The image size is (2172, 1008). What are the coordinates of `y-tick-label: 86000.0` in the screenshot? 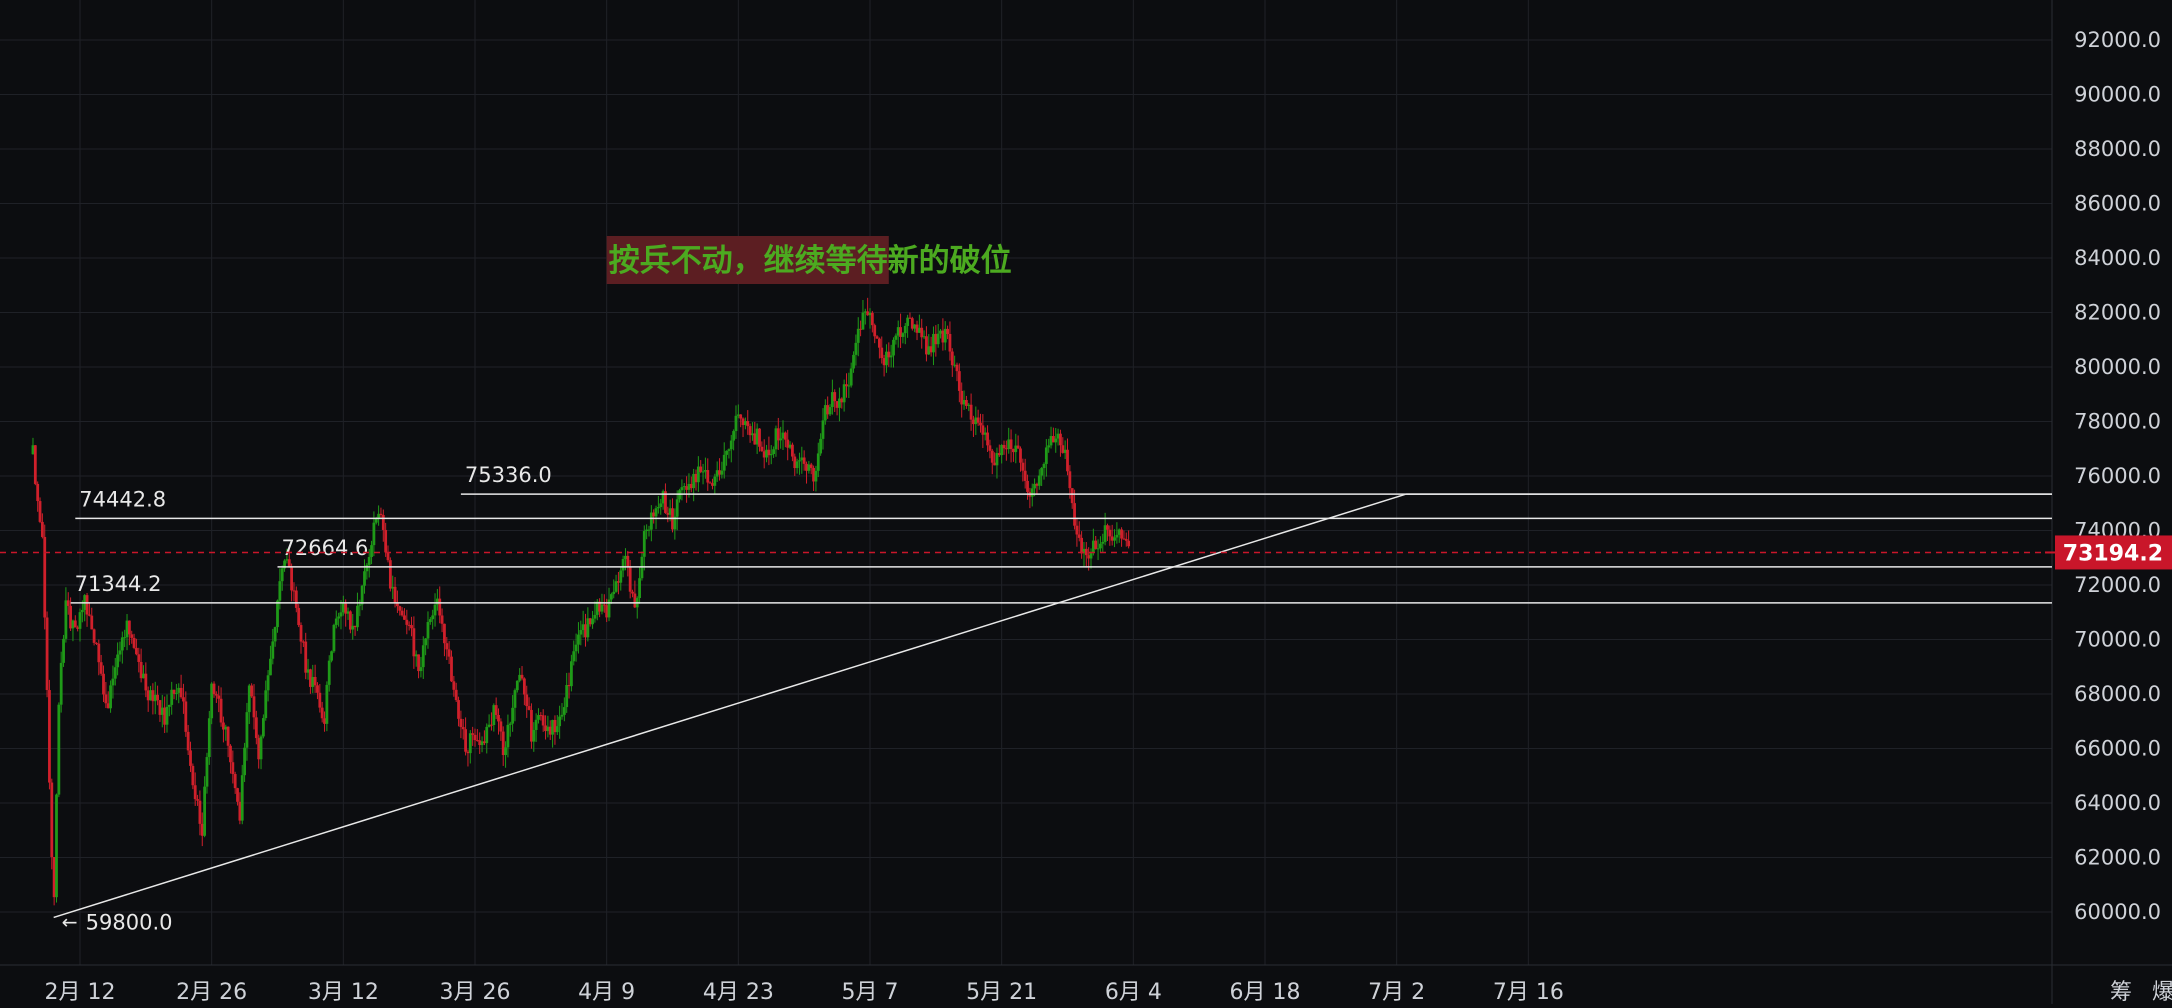 It's located at (2117, 204).